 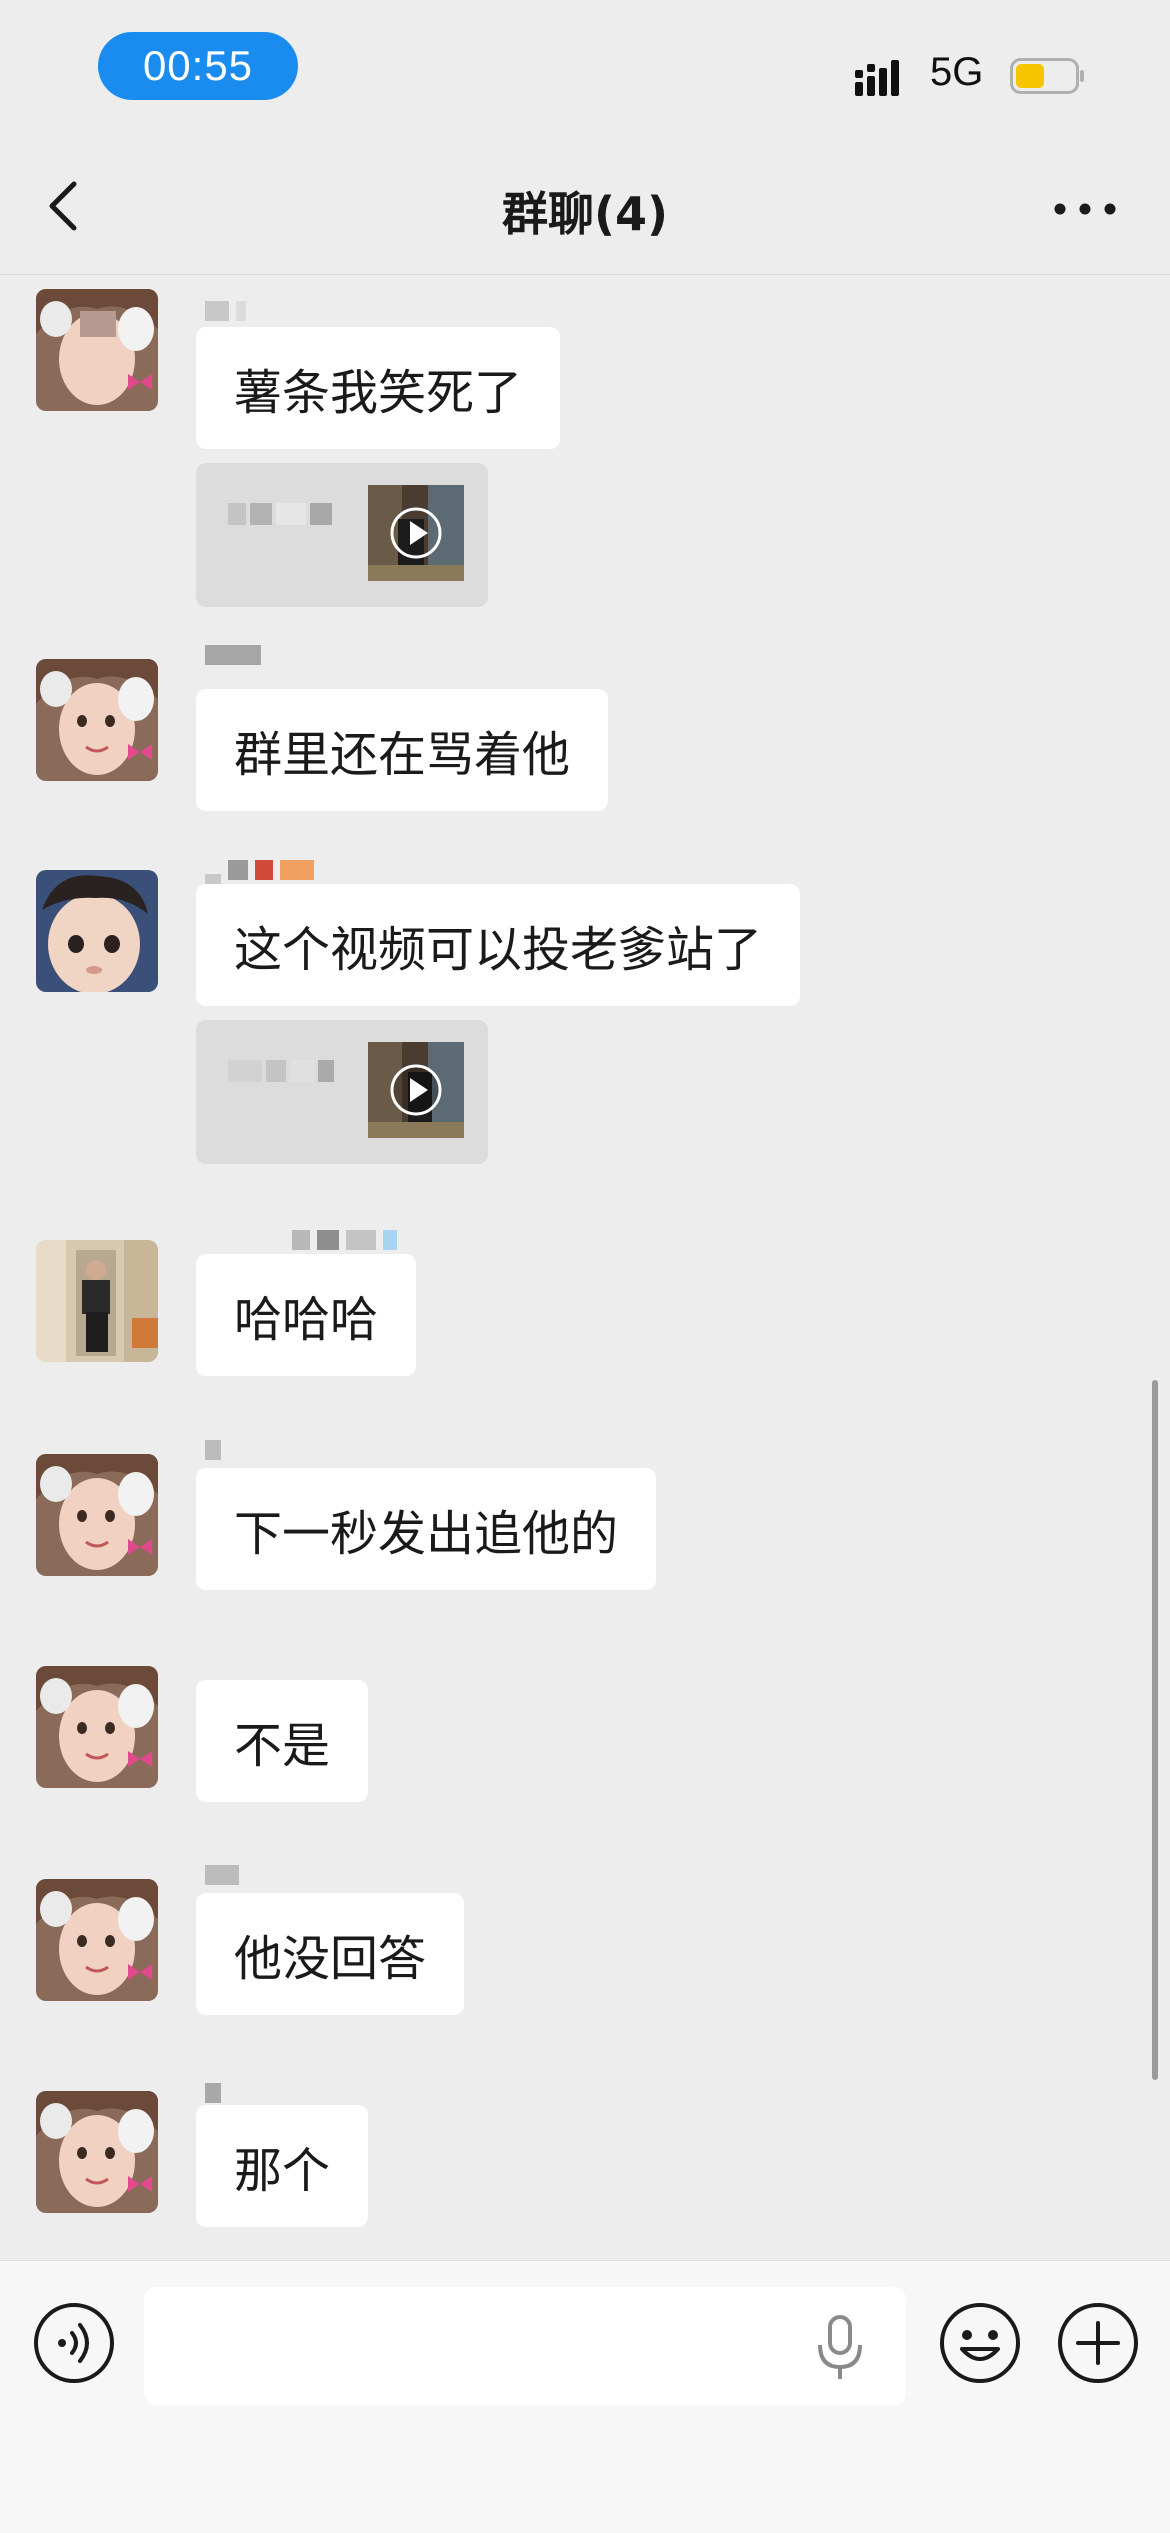 I want to click on microphone-icon, so click(x=840, y=2347).